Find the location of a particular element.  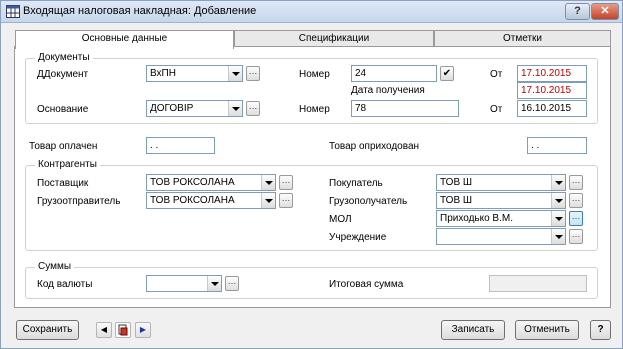

mol-value: Приходько В.М. is located at coordinates (476, 218).